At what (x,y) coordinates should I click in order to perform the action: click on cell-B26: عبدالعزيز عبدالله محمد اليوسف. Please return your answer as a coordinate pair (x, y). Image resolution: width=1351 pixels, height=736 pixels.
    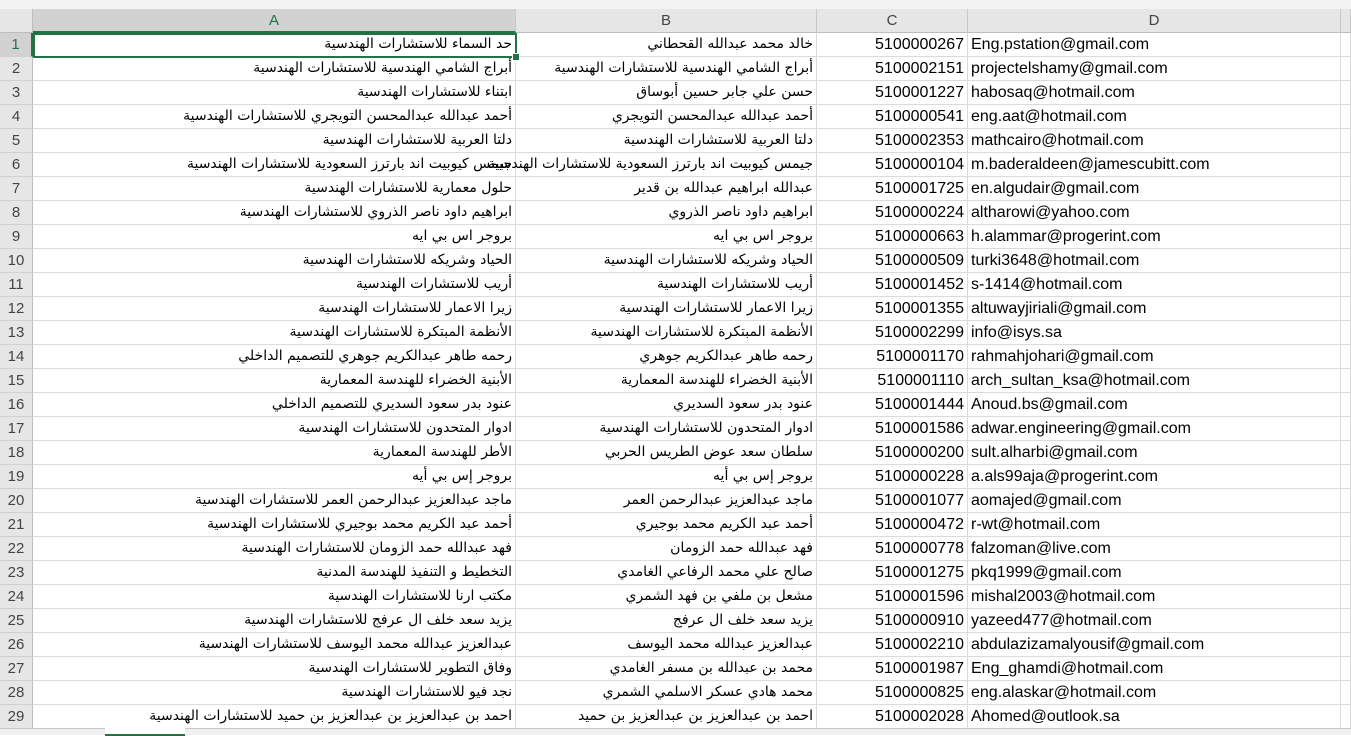
    Looking at the image, I should click on (666, 645).